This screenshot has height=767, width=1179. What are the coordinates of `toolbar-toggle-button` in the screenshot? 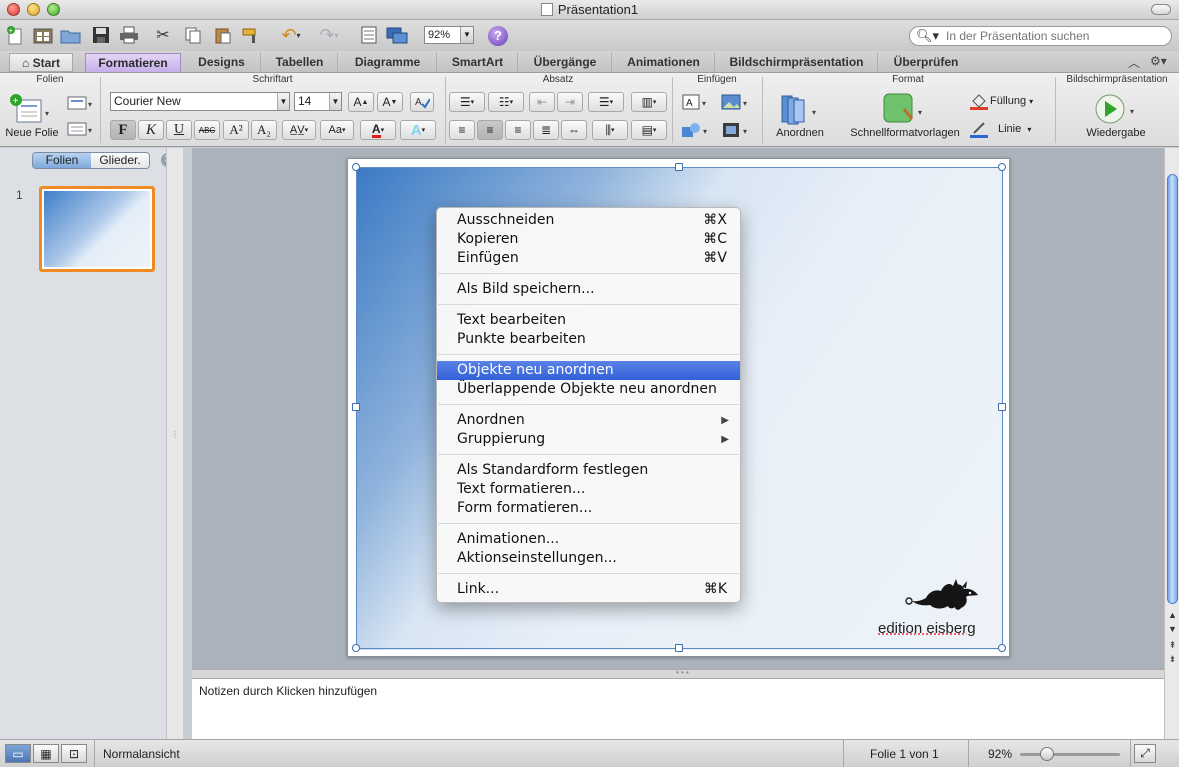 It's located at (1161, 9).